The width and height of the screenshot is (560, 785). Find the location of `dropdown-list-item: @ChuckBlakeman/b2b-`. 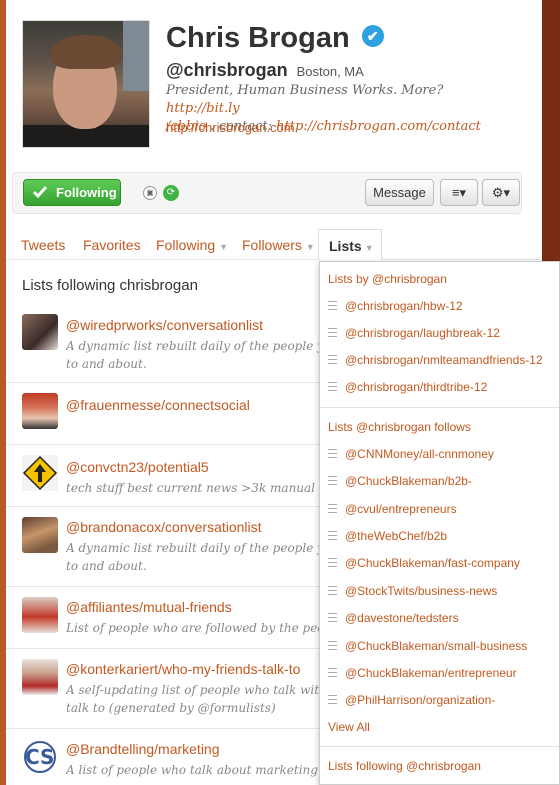

dropdown-list-item: @ChuckBlakeman/b2b- is located at coordinates (400, 481).